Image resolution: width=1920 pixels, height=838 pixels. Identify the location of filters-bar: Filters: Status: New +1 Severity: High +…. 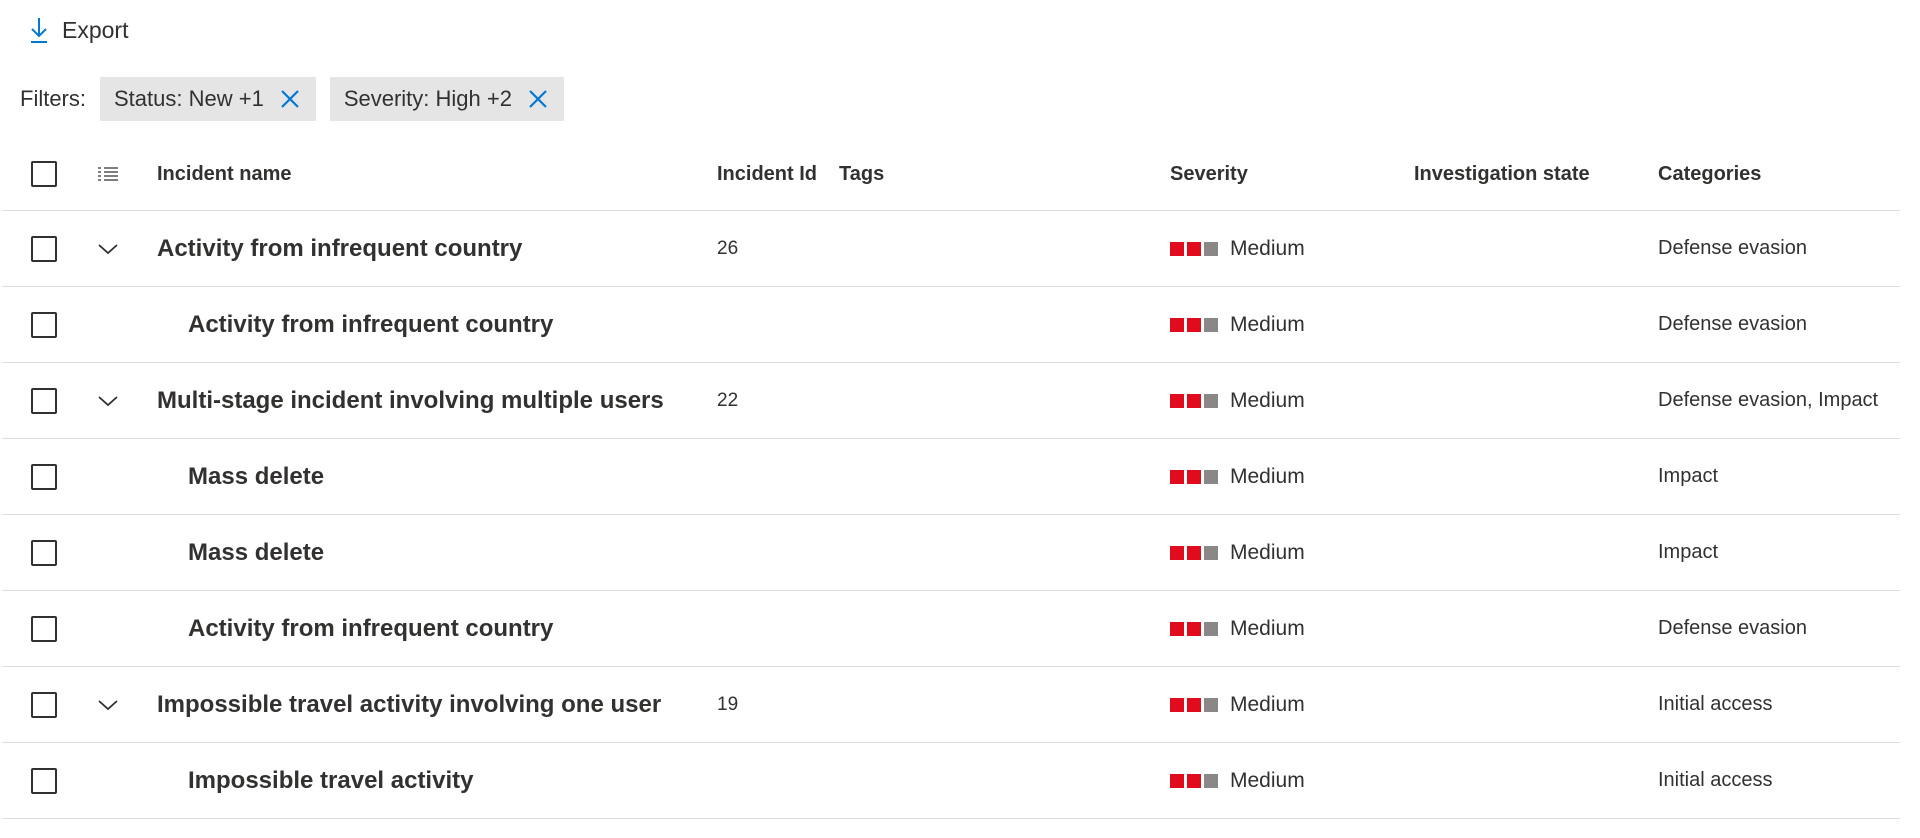
(299, 99).